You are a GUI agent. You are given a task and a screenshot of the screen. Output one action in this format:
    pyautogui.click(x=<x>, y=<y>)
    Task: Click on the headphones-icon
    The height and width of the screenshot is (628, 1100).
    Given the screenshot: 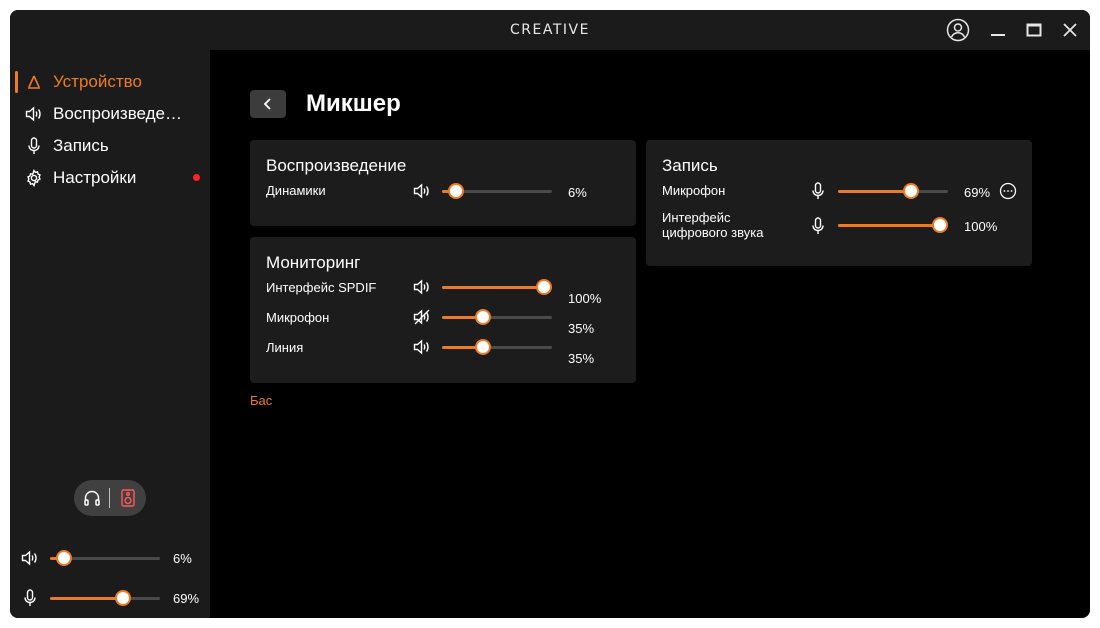 What is the action you would take?
    pyautogui.click(x=92, y=498)
    